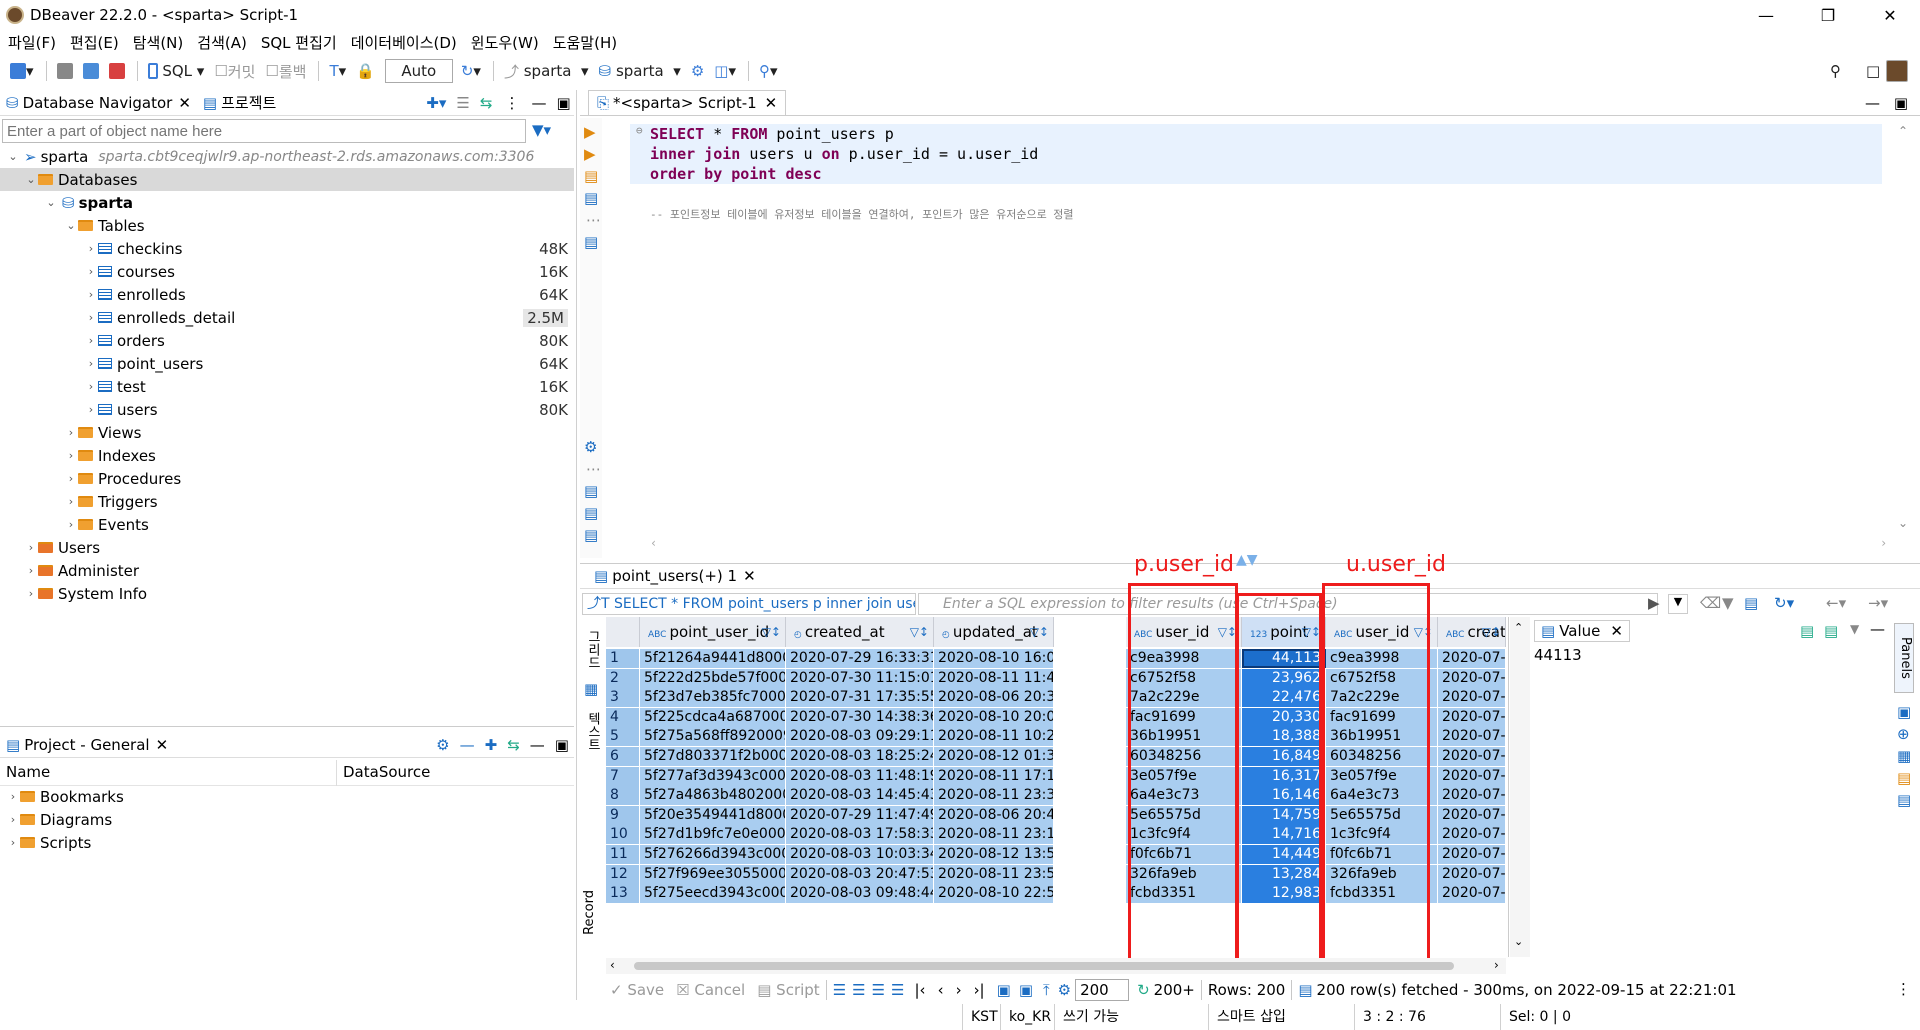 This screenshot has height=1030, width=1920. I want to click on grid-cell: 2020-08-03 10:03:34, so click(860, 854).